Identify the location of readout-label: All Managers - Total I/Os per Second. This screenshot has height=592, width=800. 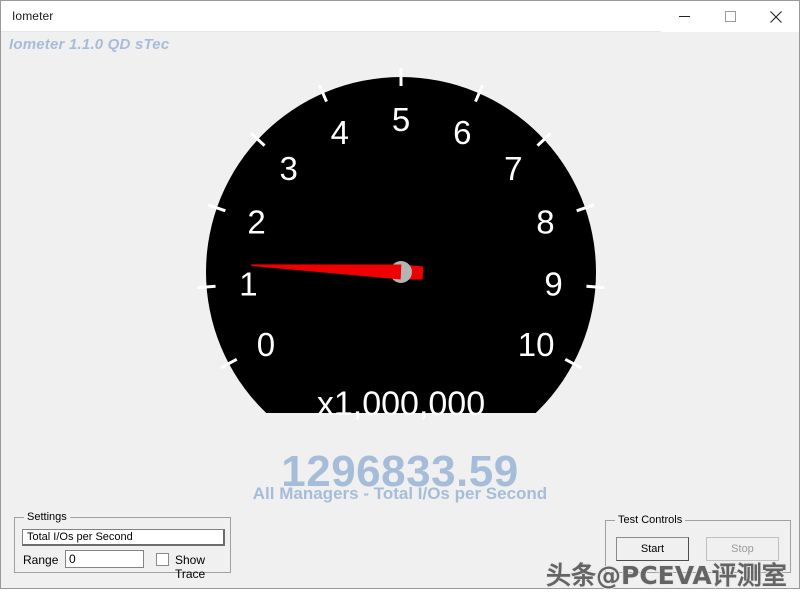
(400, 493).